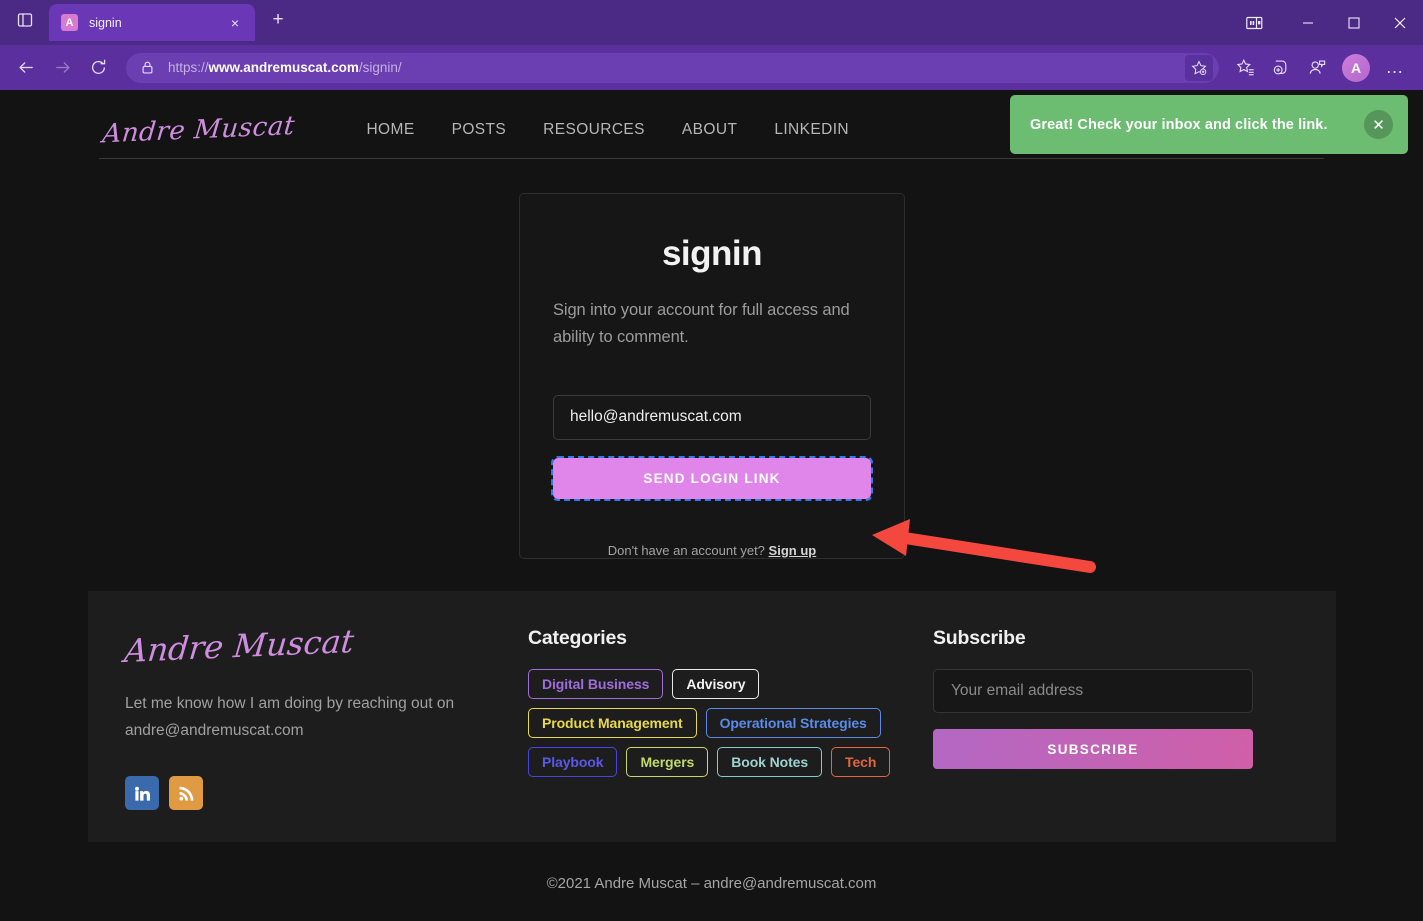 The width and height of the screenshot is (1423, 921). What do you see at coordinates (203, 130) in the screenshot?
I see `site-logo: Andre Muscat` at bounding box center [203, 130].